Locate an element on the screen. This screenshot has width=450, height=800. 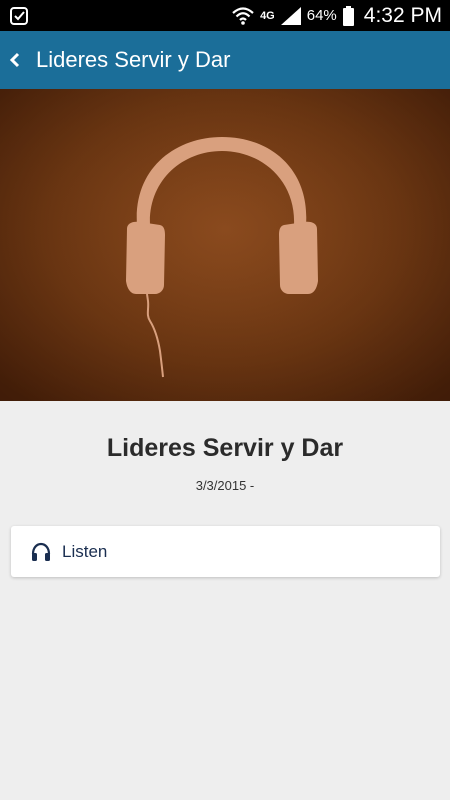
page-title: Lideres Servir y Dar is located at coordinates (133, 59).